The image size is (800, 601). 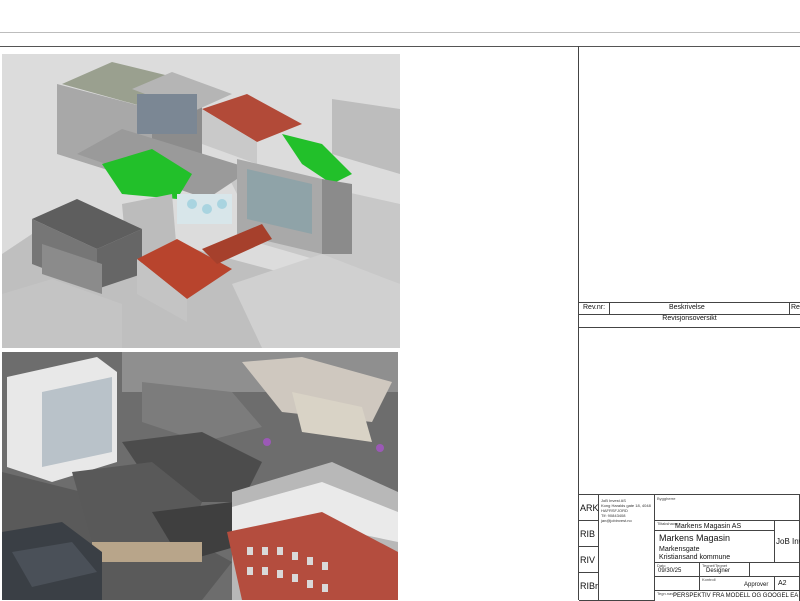 What do you see at coordinates (695, 538) in the screenshot?
I see `project-name: Markens Magasin` at bounding box center [695, 538].